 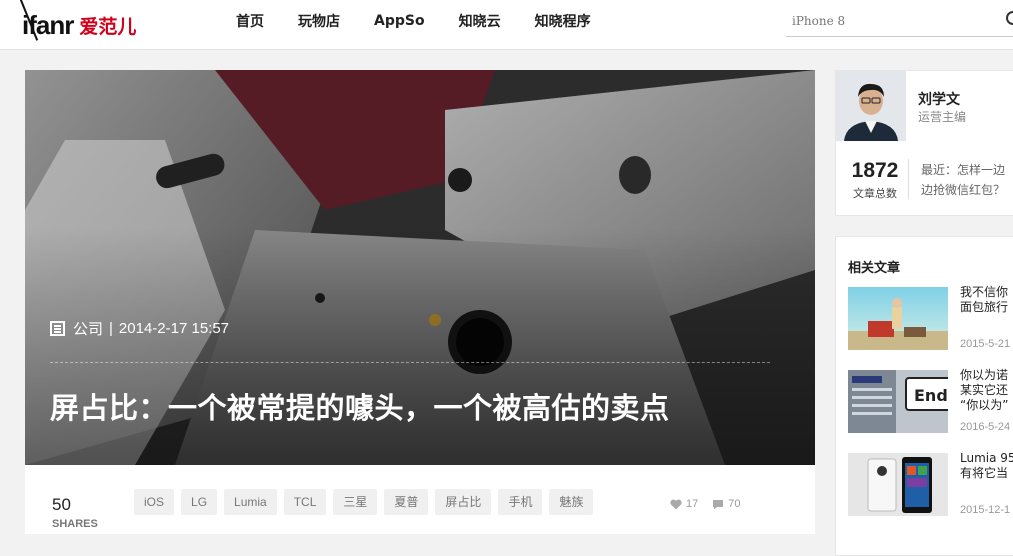 What do you see at coordinates (319, 21) in the screenshot?
I see `nav-item-shop: 玩物店` at bounding box center [319, 21].